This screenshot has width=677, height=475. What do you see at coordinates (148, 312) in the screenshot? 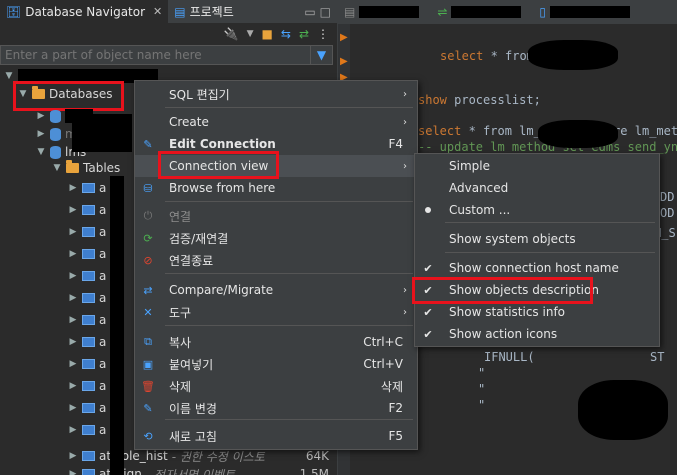
I see `tools-icon: ✕` at bounding box center [148, 312].